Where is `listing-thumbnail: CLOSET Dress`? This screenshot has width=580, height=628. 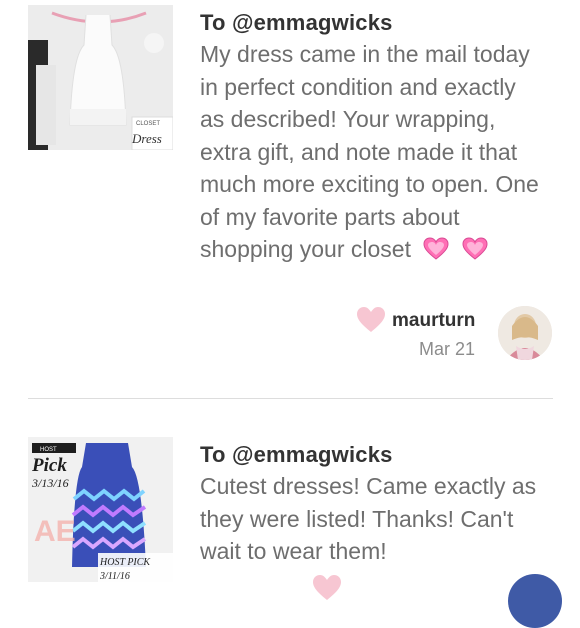 listing-thumbnail: CLOSET Dress is located at coordinates (100, 77).